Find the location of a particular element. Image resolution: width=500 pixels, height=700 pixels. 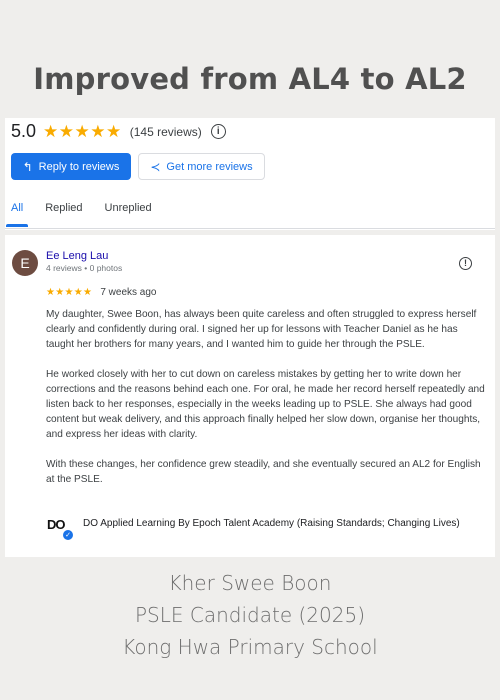

reply-to-reviews-button: ↰ Reply to reviews is located at coordinates (71, 166).